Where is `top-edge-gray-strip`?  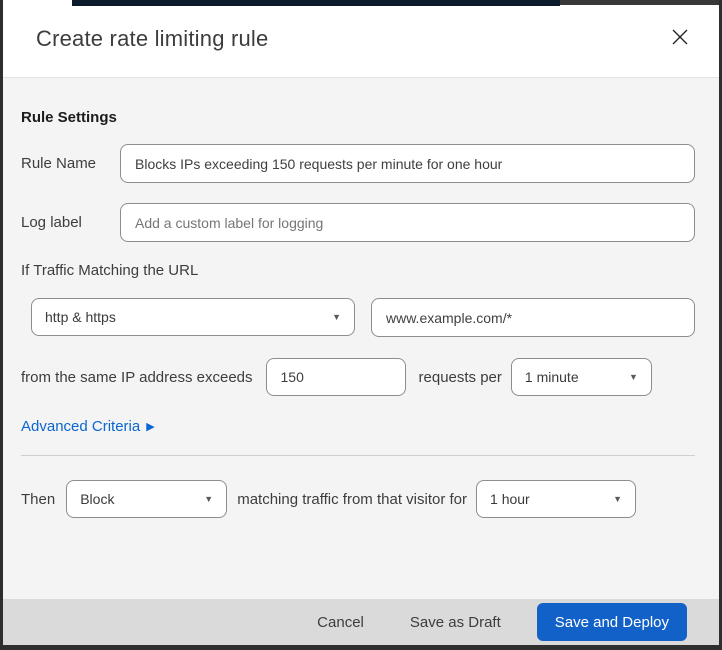
top-edge-gray-strip is located at coordinates (639, 2).